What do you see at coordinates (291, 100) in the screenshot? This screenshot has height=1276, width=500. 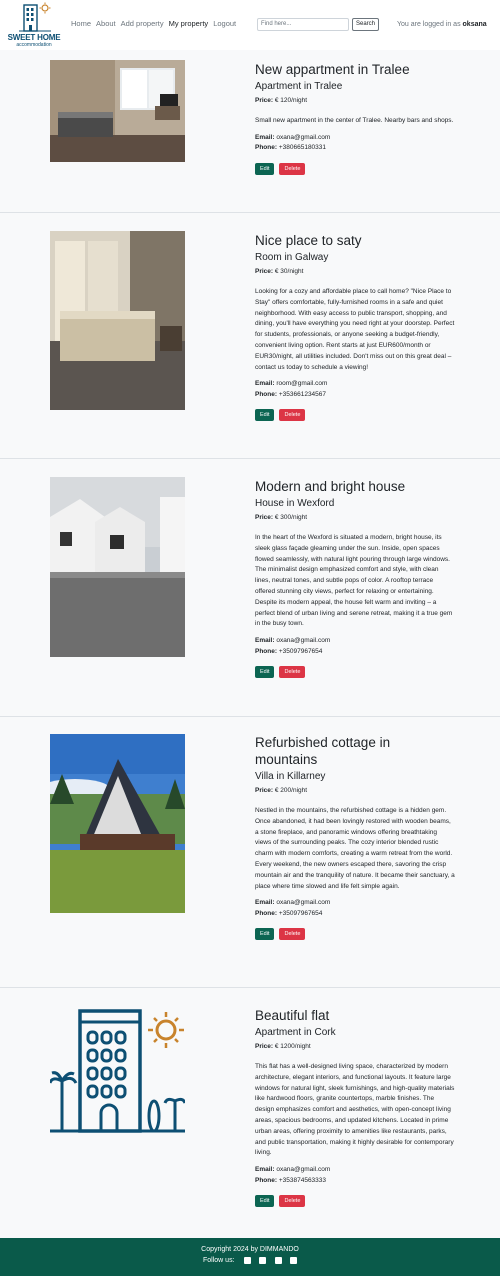 I see `price-value: € 120/night` at bounding box center [291, 100].